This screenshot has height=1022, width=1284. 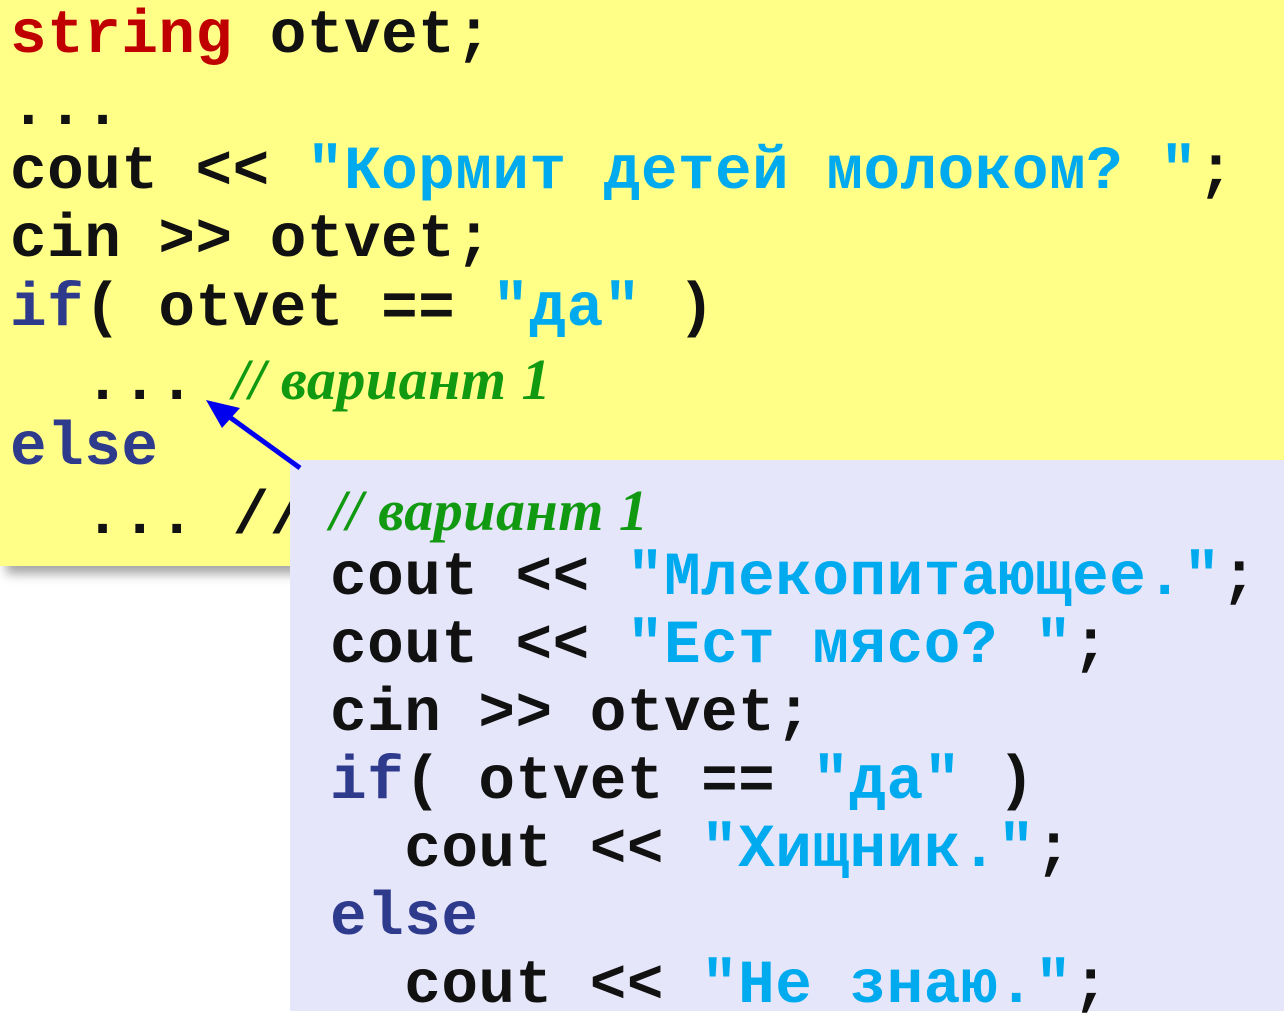 I want to click on arrow-shaft, so click(x=262, y=440).